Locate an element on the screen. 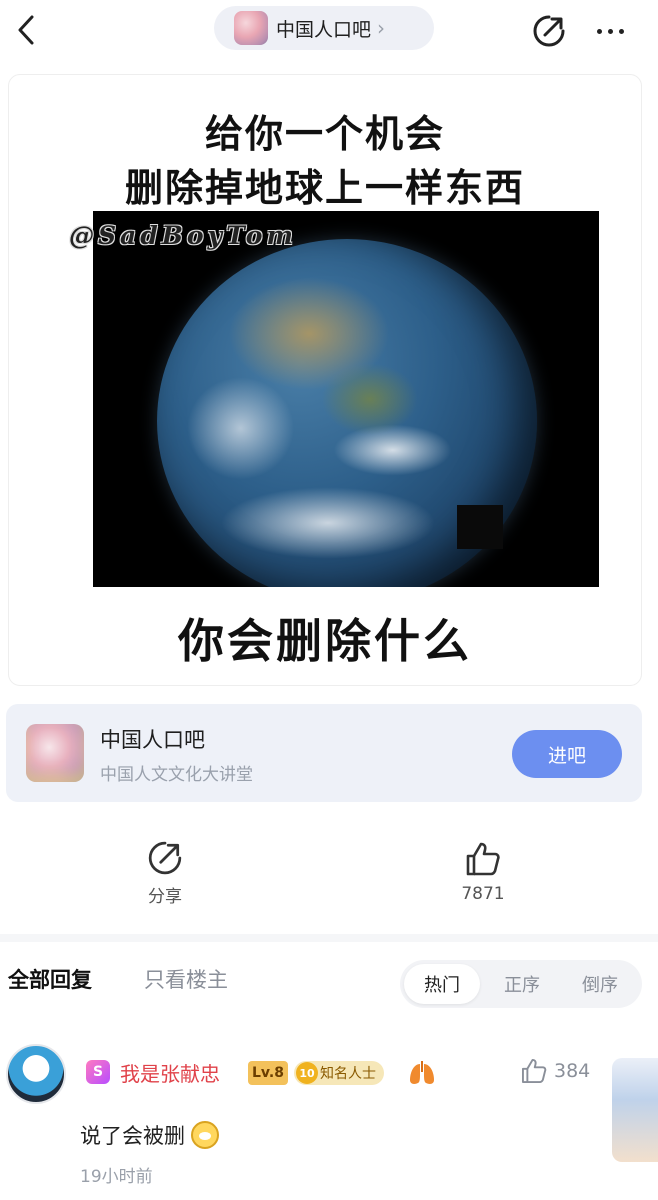 This screenshot has width=658, height=1200. vip-badge: S is located at coordinates (98, 1072).